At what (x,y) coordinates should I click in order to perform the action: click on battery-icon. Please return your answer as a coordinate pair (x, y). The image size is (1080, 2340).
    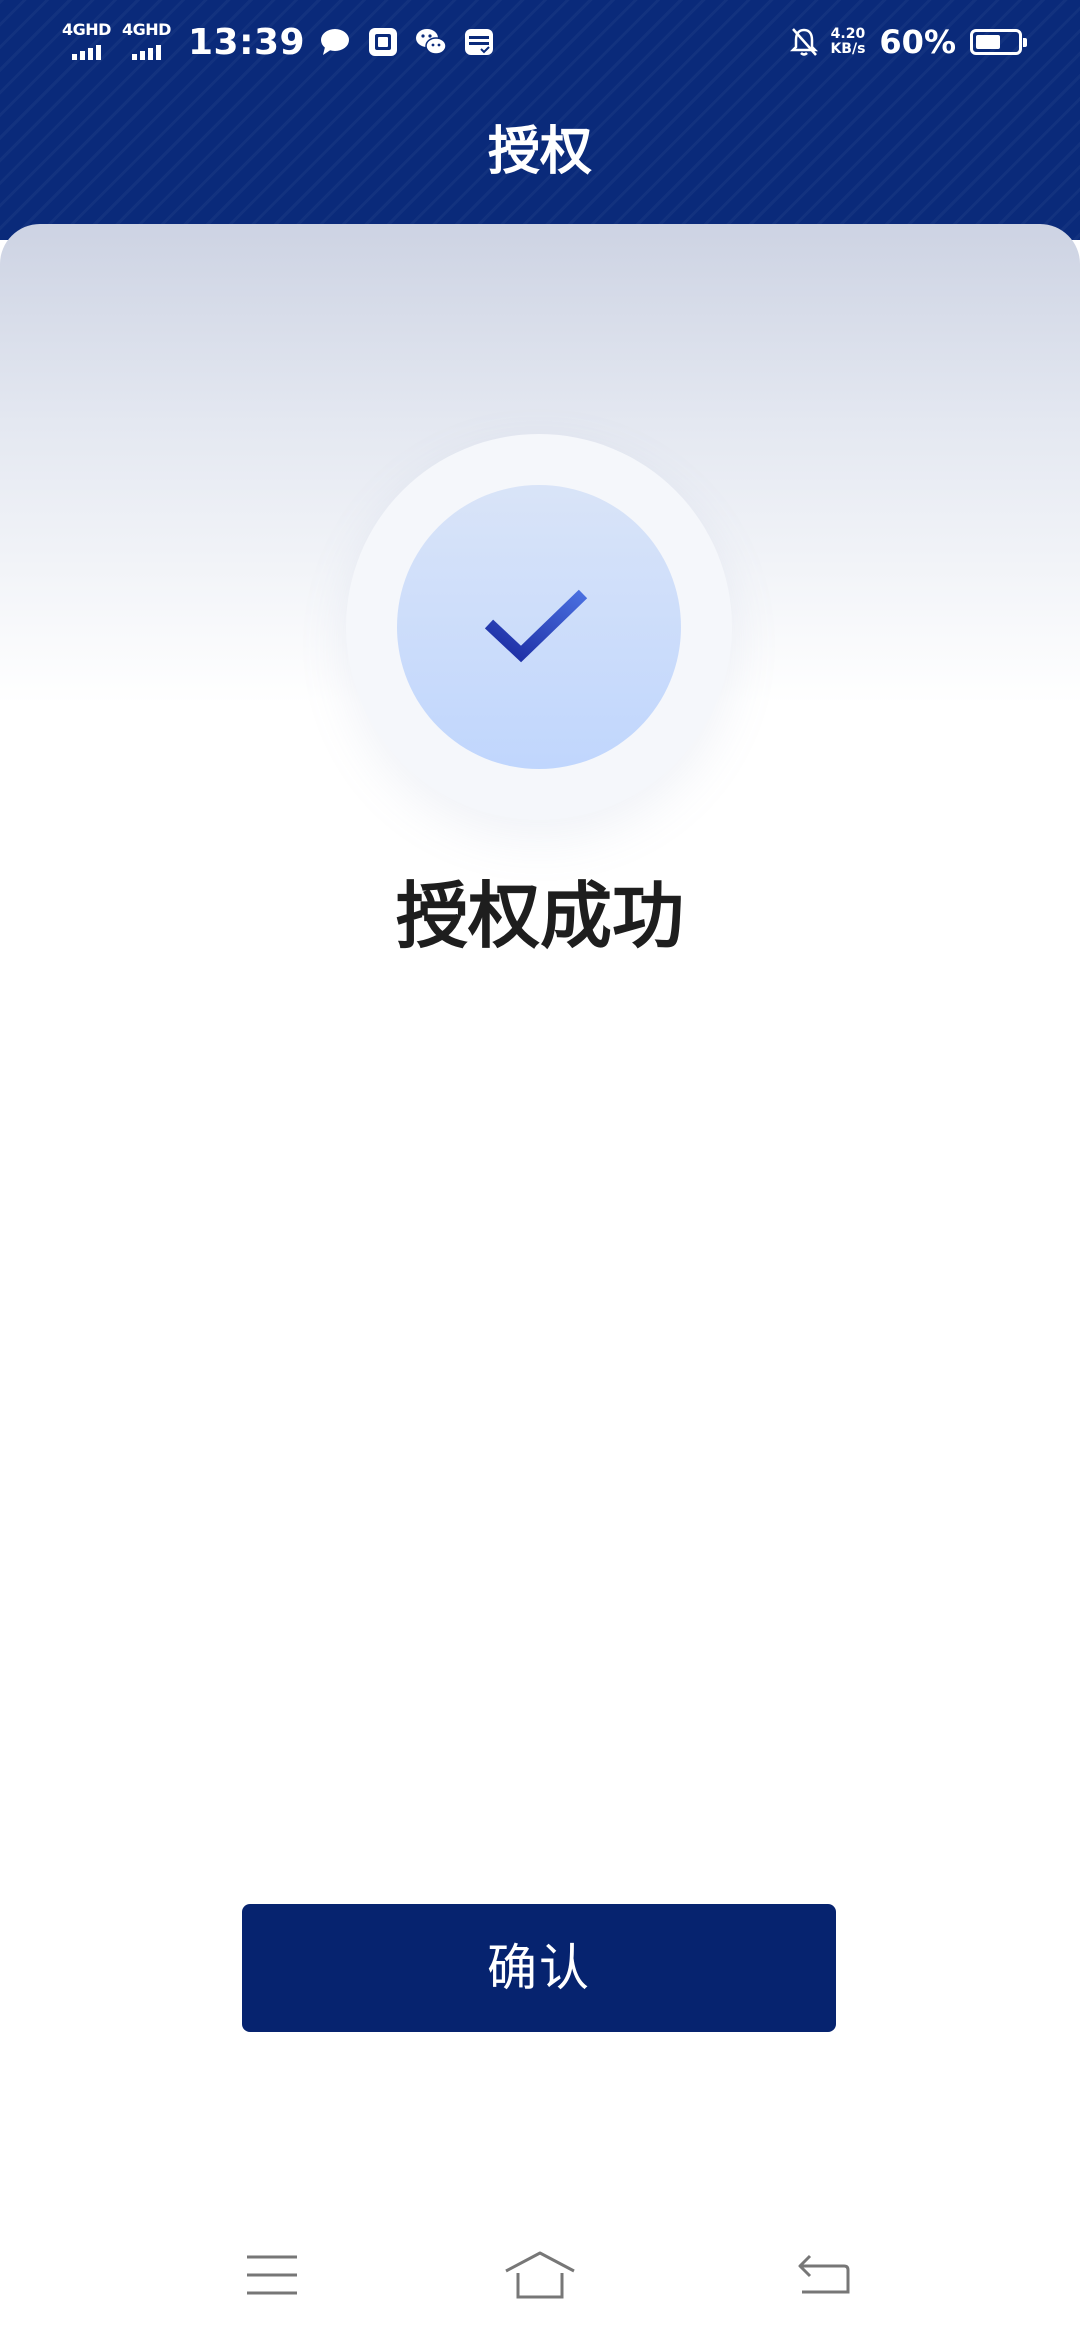
    Looking at the image, I should click on (998, 42).